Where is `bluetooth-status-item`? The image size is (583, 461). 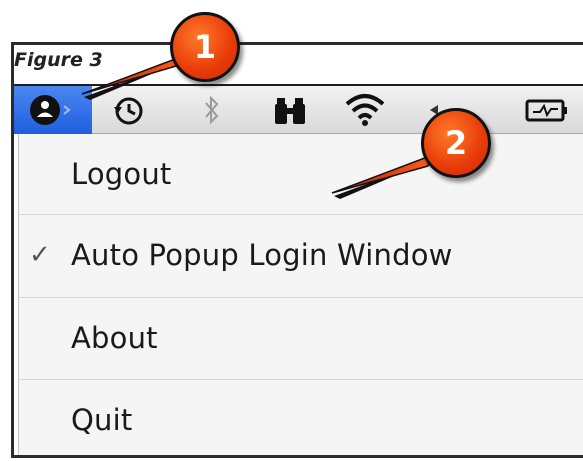 bluetooth-status-item is located at coordinates (212, 110).